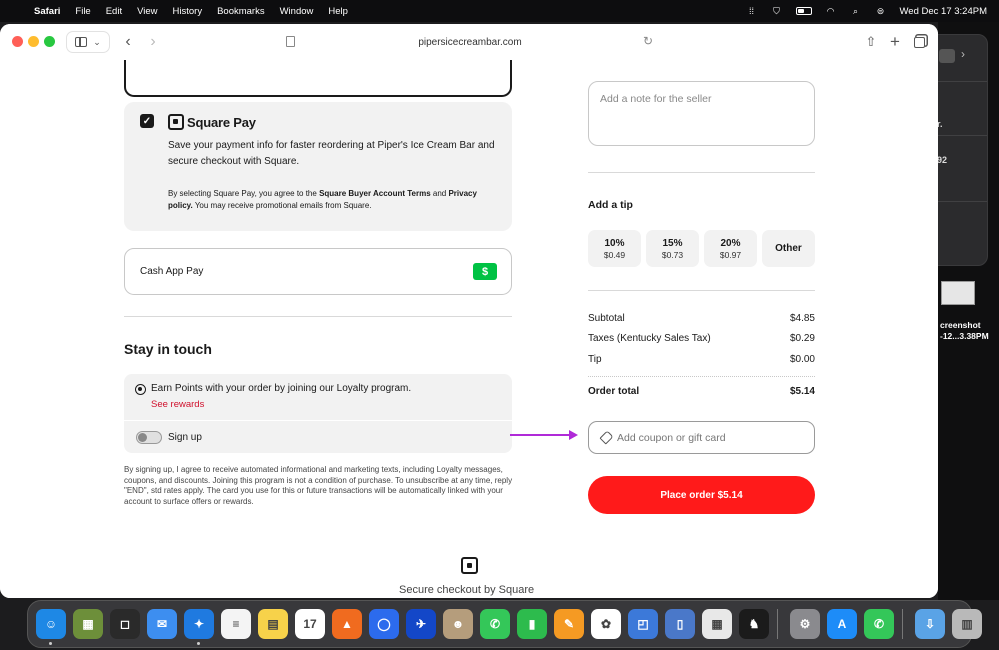  What do you see at coordinates (17, 41) in the screenshot?
I see `close-window-button` at bounding box center [17, 41].